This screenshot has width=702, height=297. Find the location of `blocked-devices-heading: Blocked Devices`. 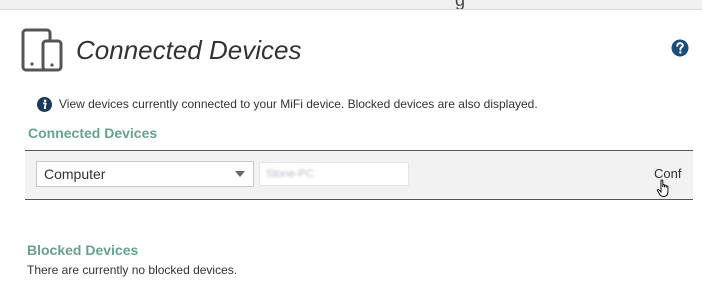

blocked-devices-heading: Blocked Devices is located at coordinates (83, 250).